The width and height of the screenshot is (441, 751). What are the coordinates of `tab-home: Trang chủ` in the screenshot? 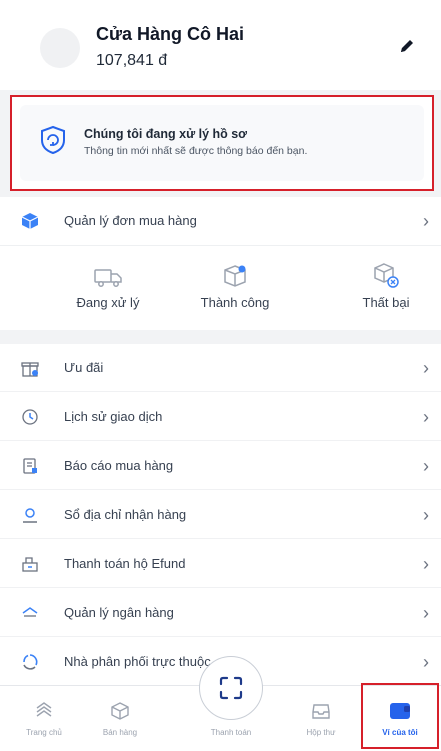 It's located at (44, 718).